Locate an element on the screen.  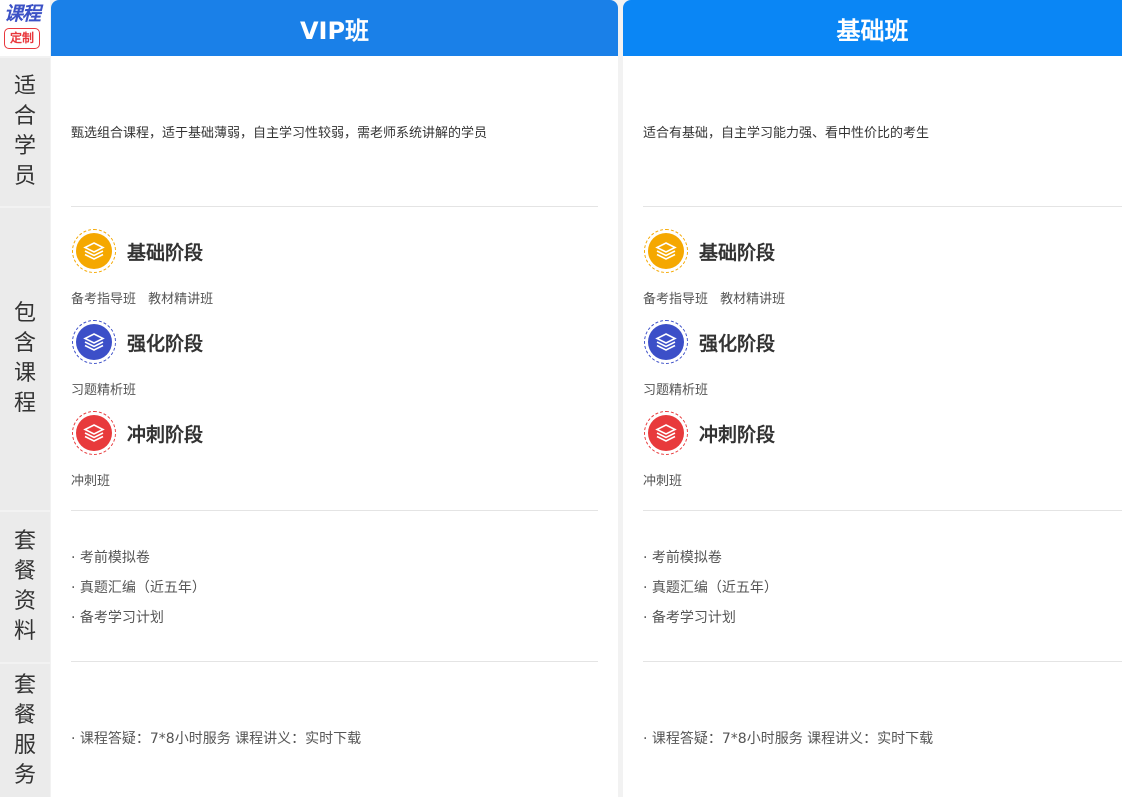
course-custom-logo: 课程 定制 is located at coordinates (25, 28).